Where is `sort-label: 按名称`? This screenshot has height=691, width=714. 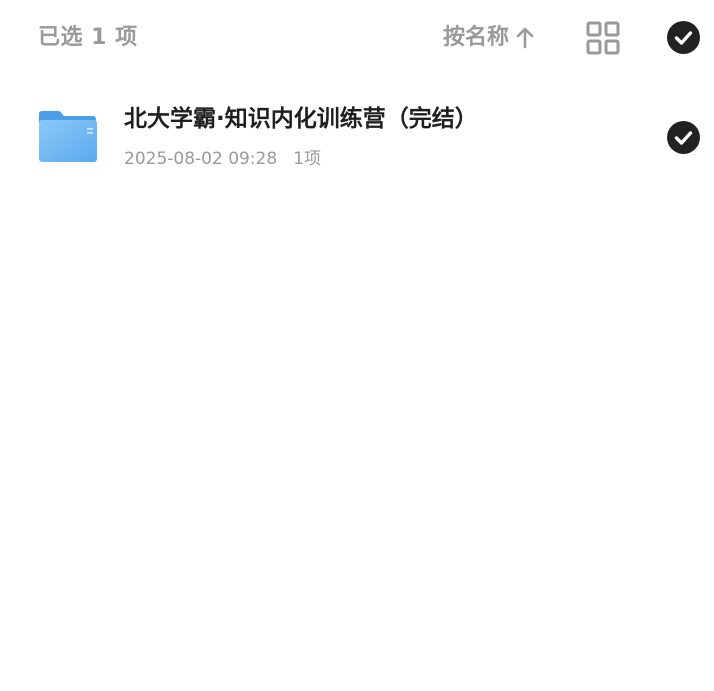
sort-label: 按名称 is located at coordinates (476, 37).